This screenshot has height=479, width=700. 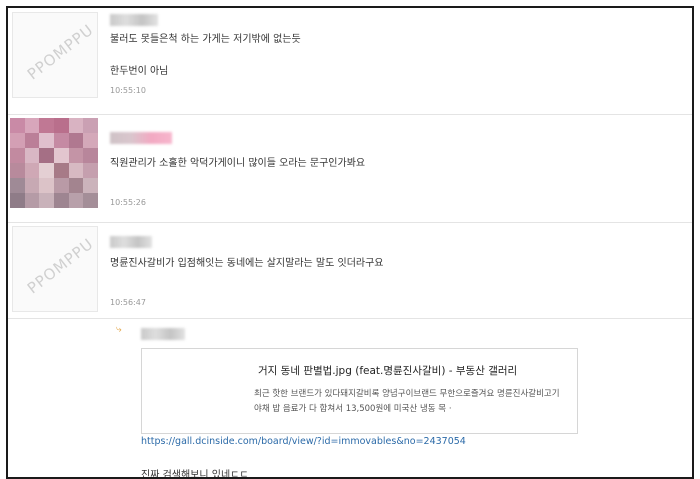 I want to click on reply-arrow-icon: ⤷, so click(x=119, y=329).